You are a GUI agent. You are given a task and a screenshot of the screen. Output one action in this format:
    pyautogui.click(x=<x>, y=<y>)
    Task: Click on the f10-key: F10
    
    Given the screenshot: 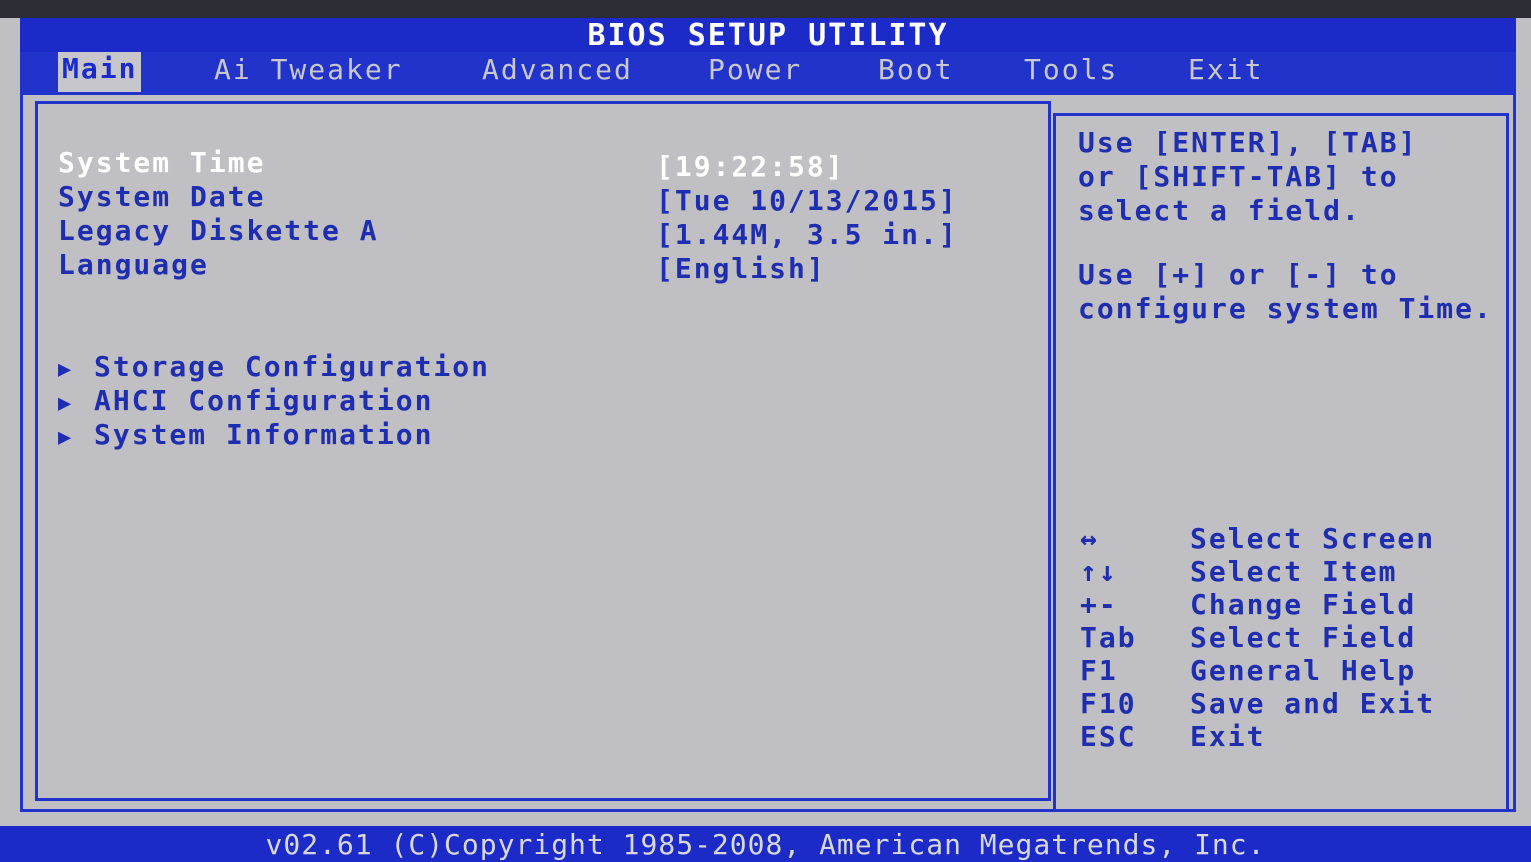 What is the action you would take?
    pyautogui.click(x=1108, y=703)
    